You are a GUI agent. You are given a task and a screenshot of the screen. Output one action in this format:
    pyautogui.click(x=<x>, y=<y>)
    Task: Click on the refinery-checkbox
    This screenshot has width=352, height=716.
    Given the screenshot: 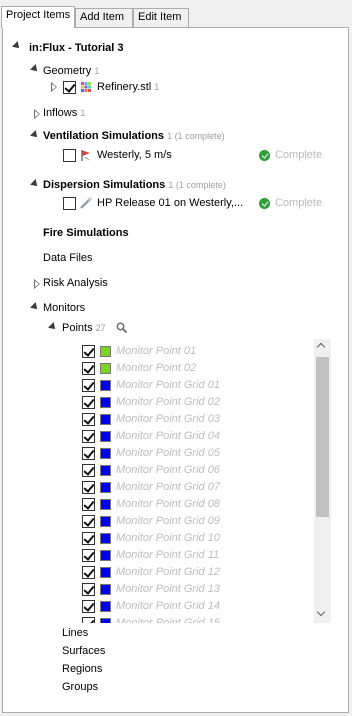 What is the action you would take?
    pyautogui.click(x=69, y=87)
    